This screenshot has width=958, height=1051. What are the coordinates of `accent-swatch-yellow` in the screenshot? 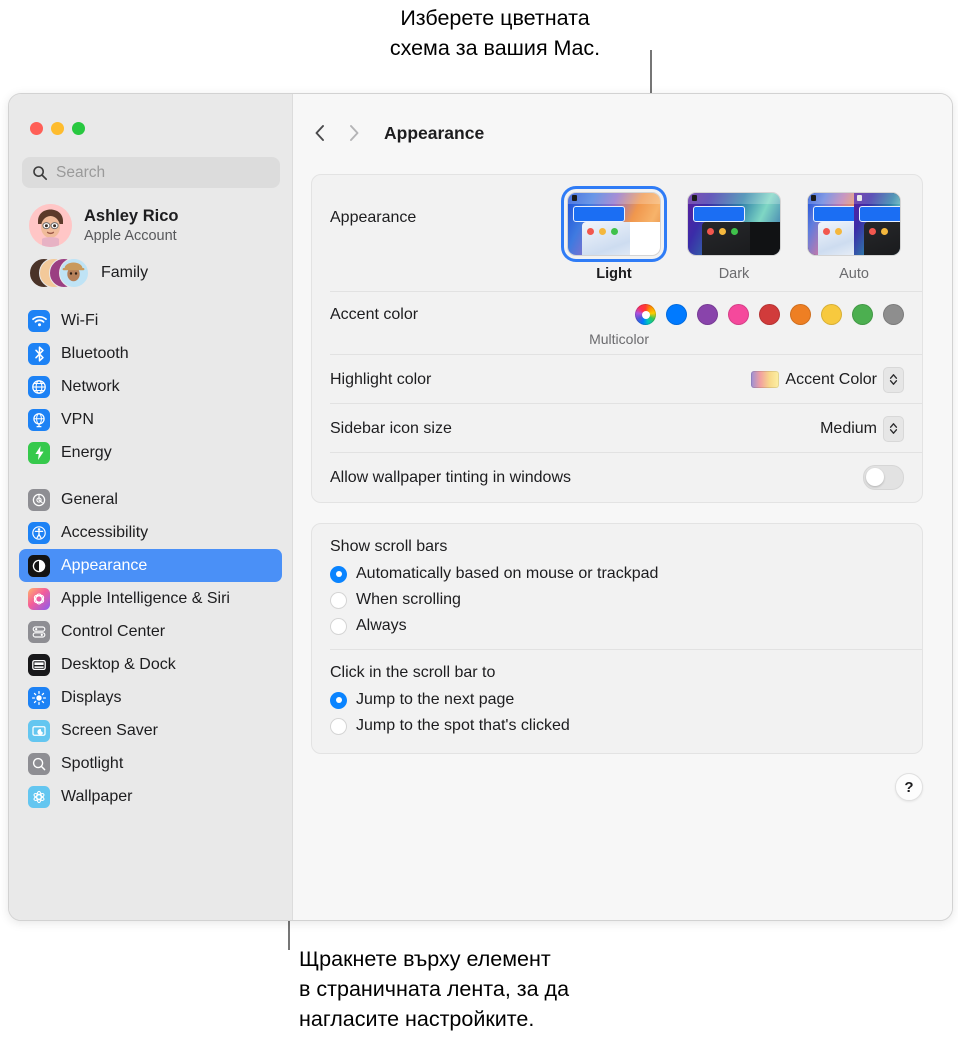 It's located at (831, 314).